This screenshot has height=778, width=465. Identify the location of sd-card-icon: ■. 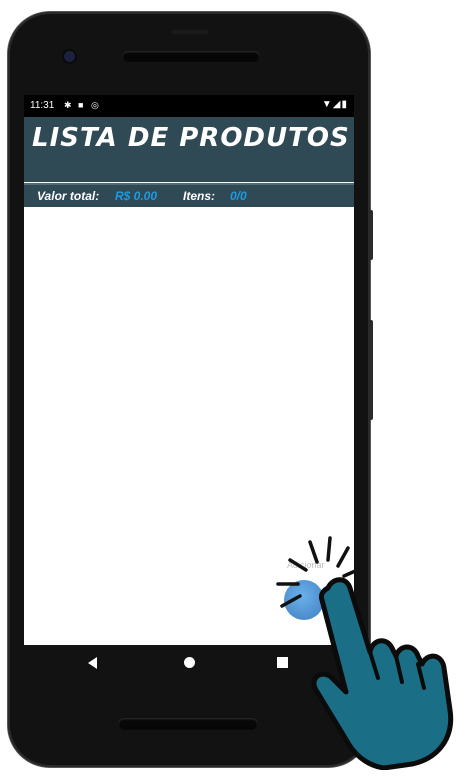
(81, 105).